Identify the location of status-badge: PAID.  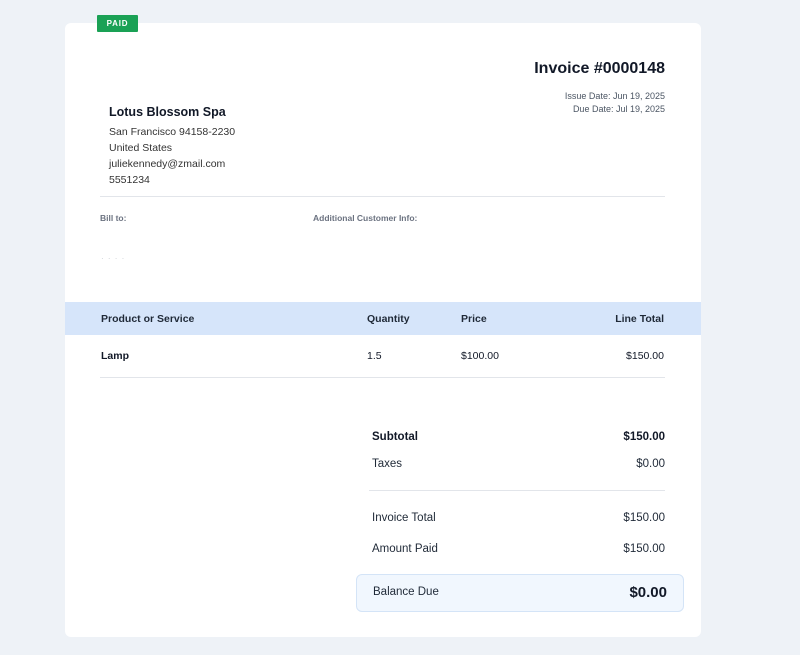
(117, 23).